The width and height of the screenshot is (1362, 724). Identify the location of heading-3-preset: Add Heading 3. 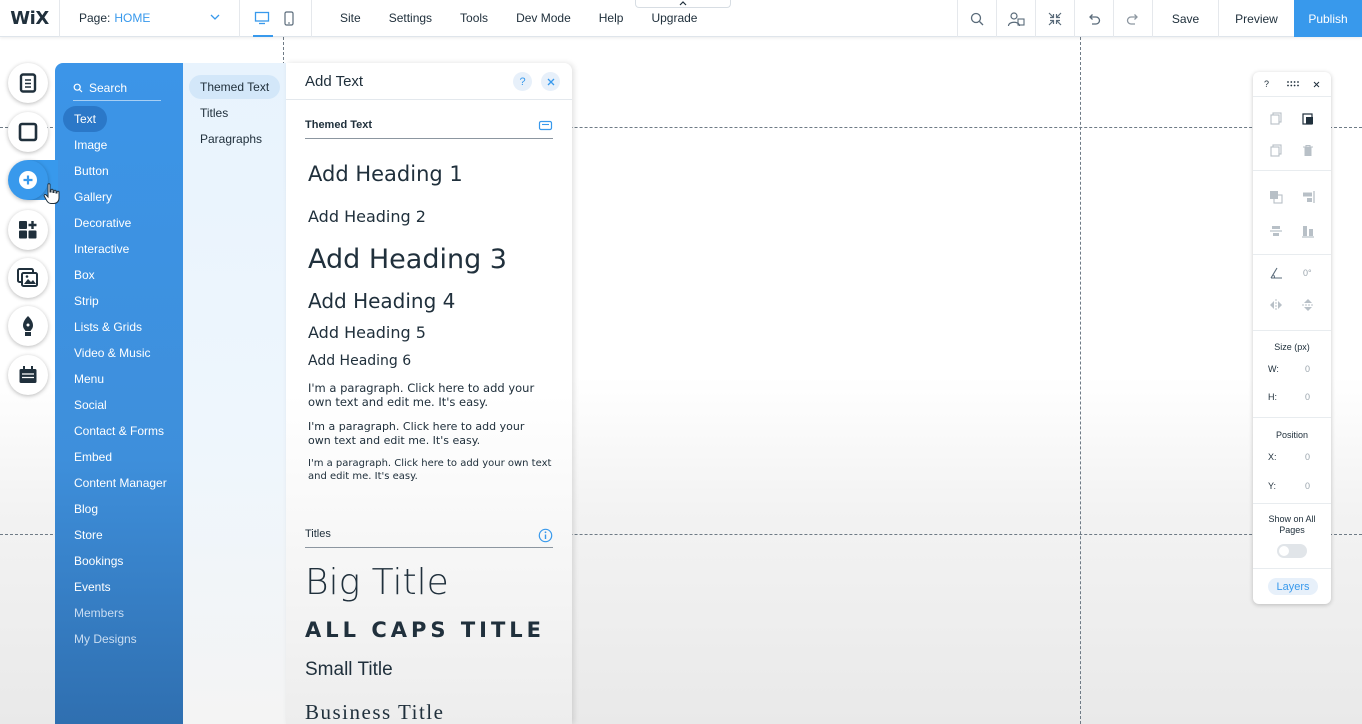
(407, 259).